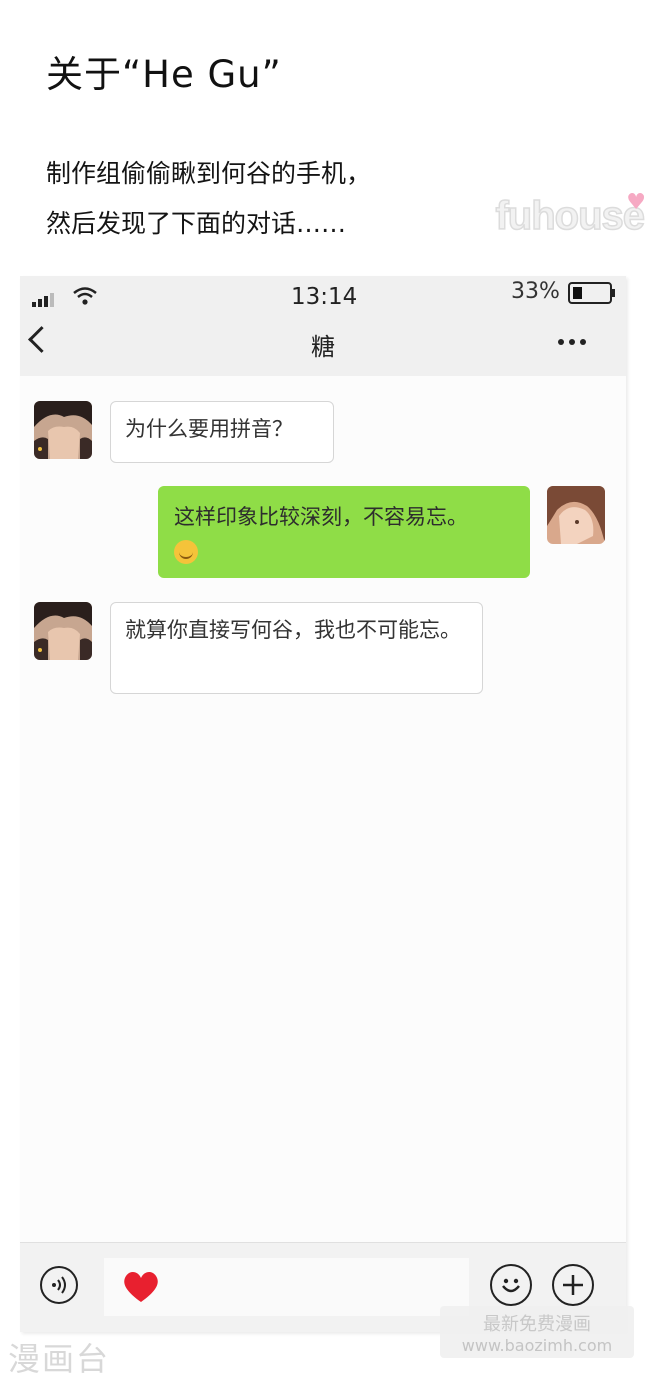  What do you see at coordinates (186, 552) in the screenshot?
I see `smile-emoji-icon` at bounding box center [186, 552].